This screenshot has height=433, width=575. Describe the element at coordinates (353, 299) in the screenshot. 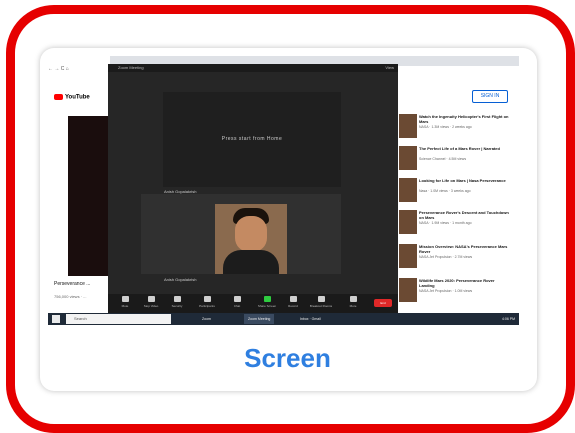

I see `more-icon` at that location.